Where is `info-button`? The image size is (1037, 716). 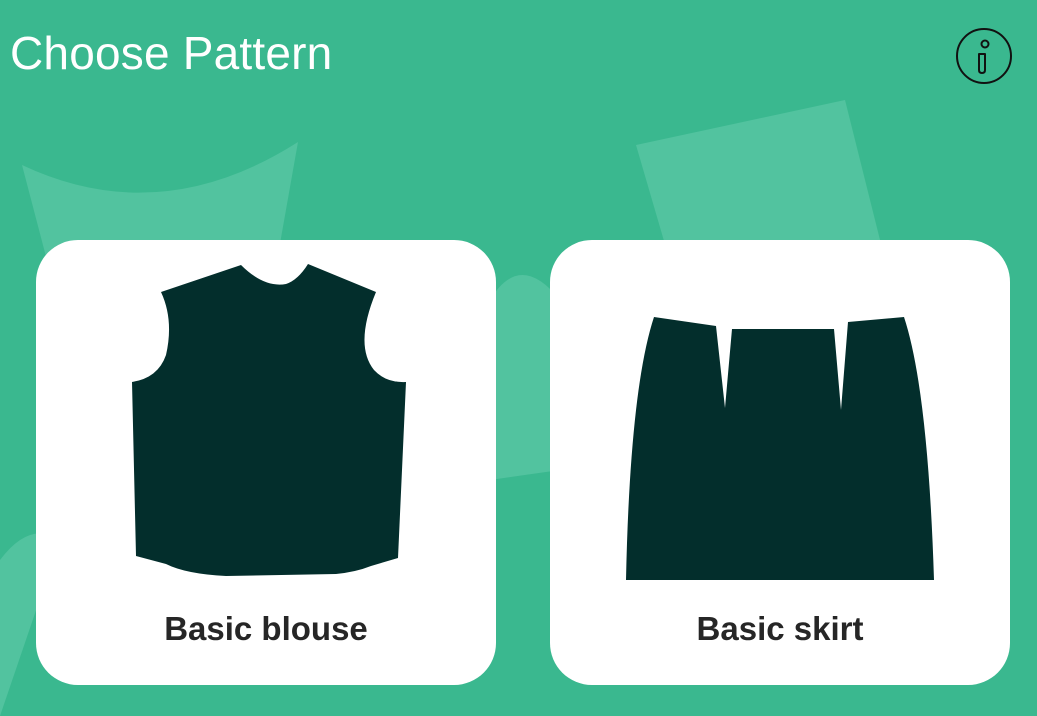 info-button is located at coordinates (984, 56).